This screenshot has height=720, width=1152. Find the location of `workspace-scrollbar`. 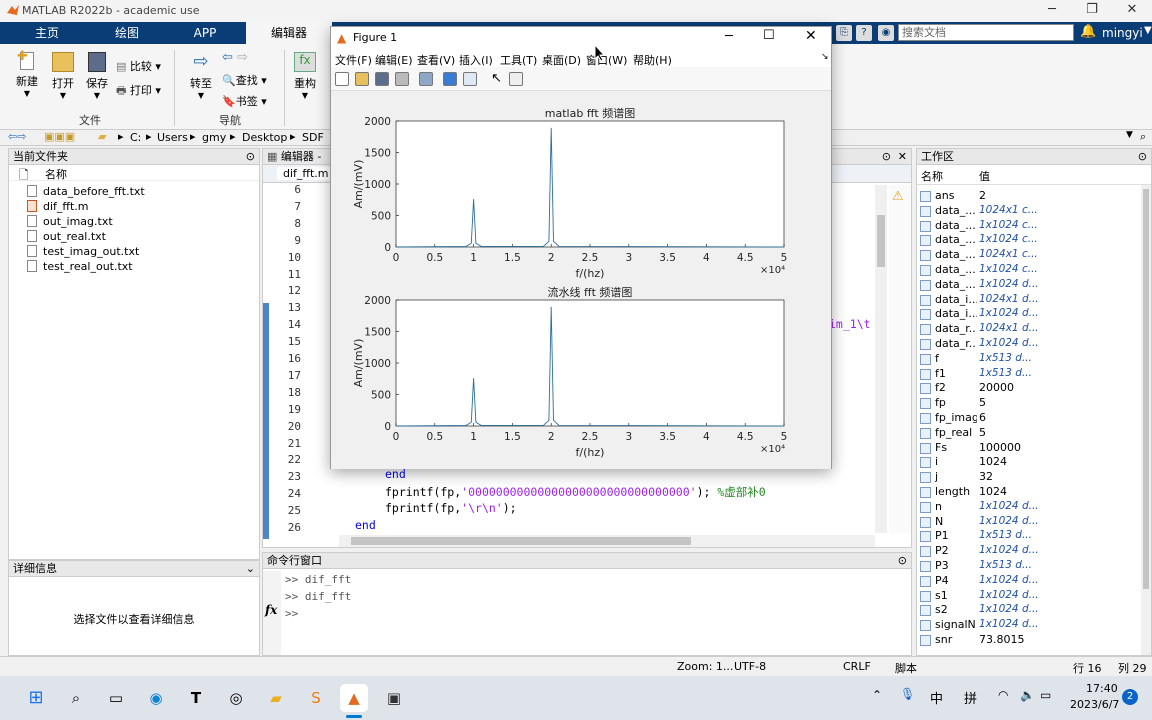

workspace-scrollbar is located at coordinates (1146, 420).